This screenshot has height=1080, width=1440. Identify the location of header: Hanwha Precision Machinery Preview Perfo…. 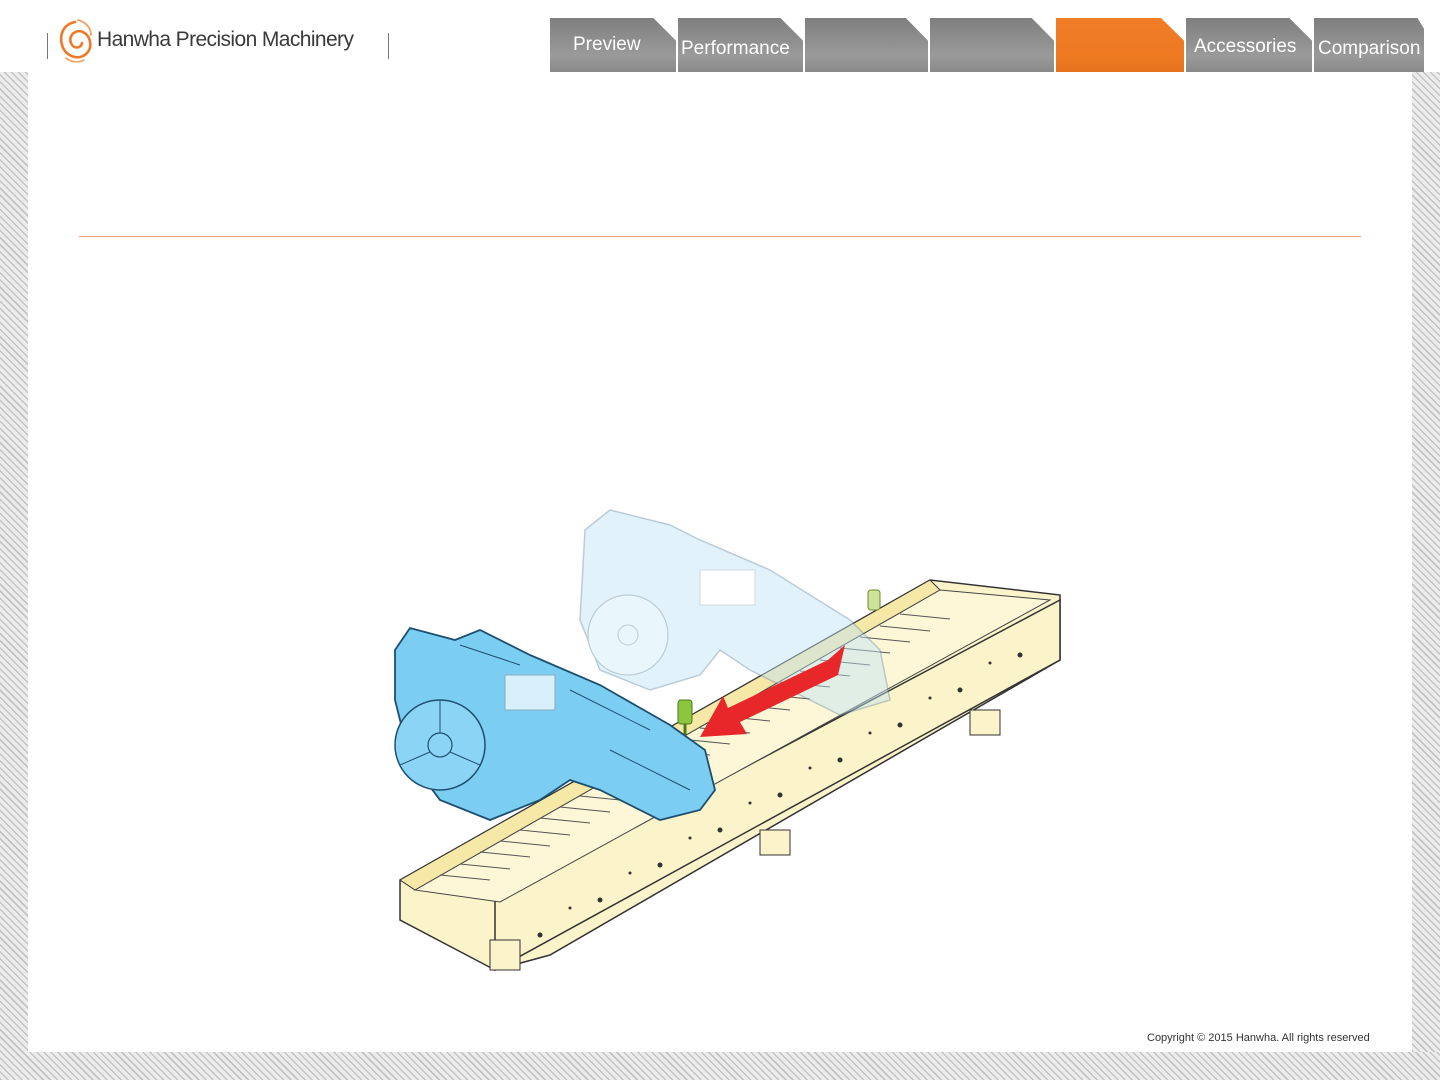
(720, 36).